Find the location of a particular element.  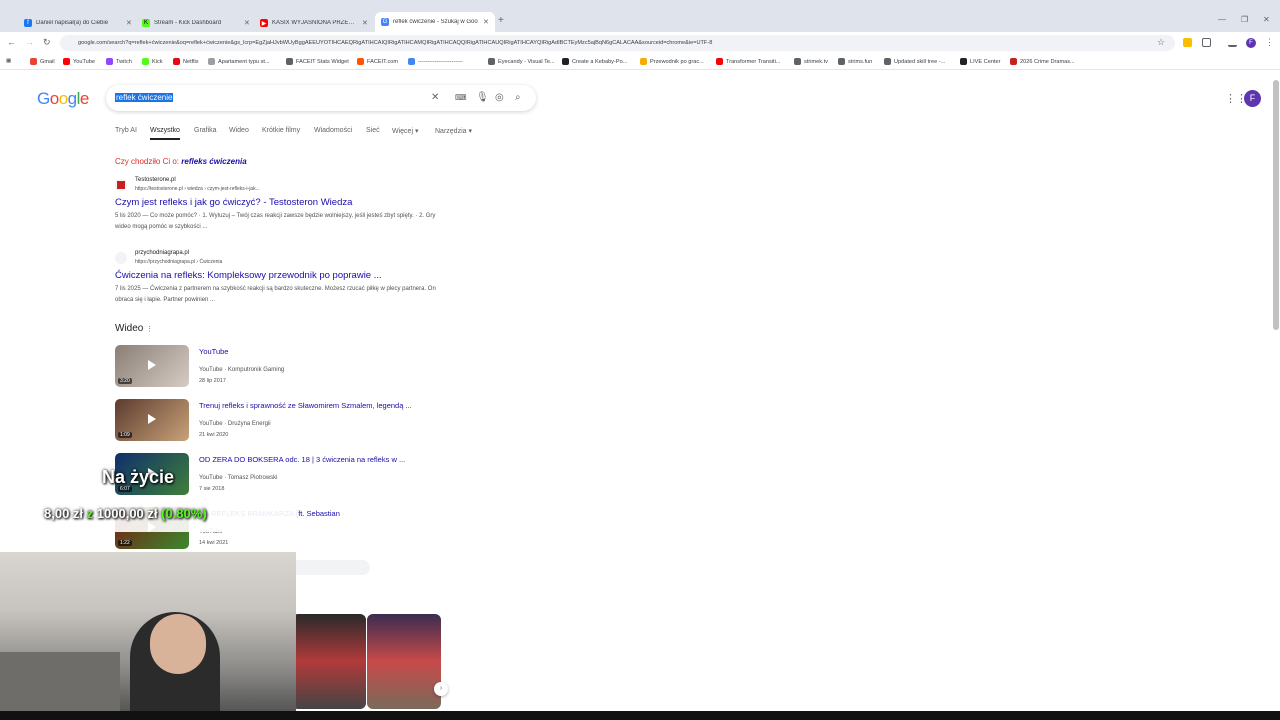

window-close-icon: ✕ is located at coordinates (1266, 19).